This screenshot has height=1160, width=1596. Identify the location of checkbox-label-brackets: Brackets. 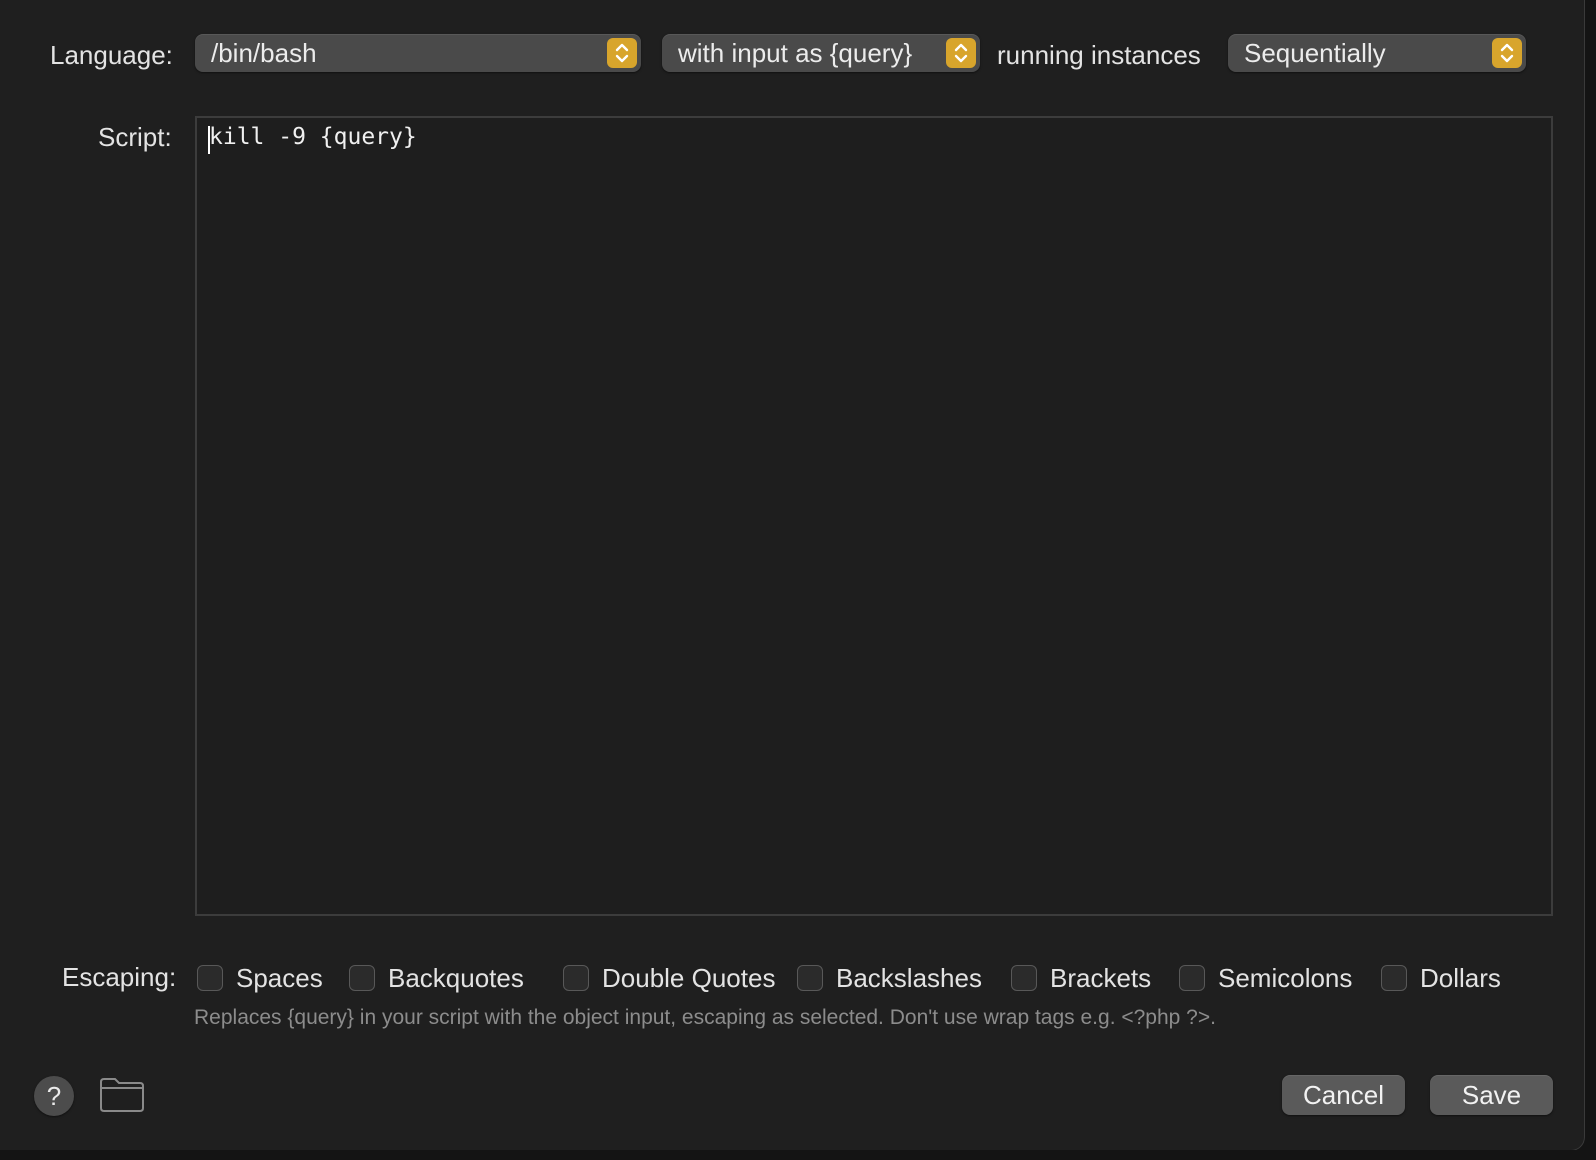
(1100, 978).